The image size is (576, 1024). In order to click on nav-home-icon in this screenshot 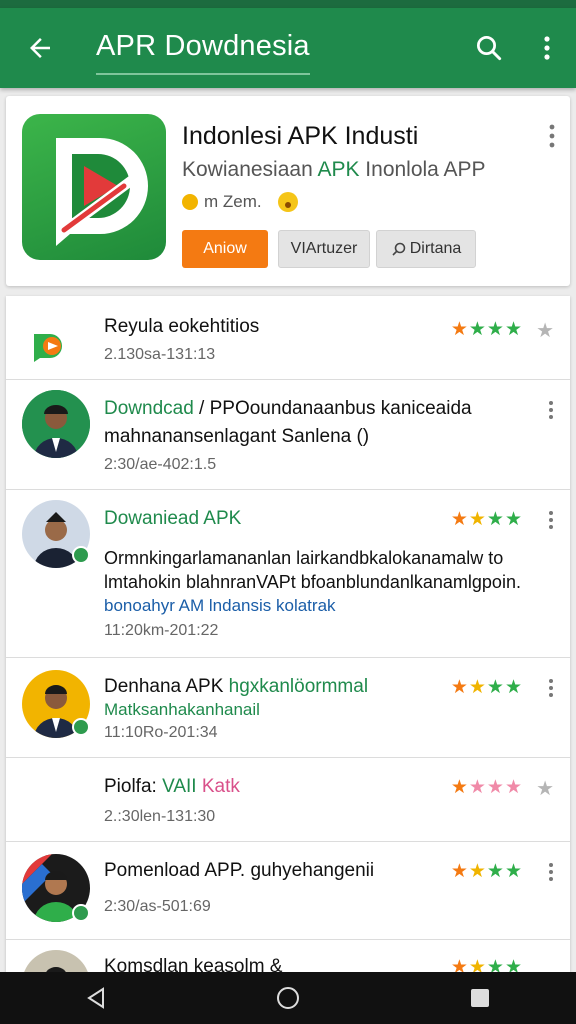, I will do `click(288, 998)`.